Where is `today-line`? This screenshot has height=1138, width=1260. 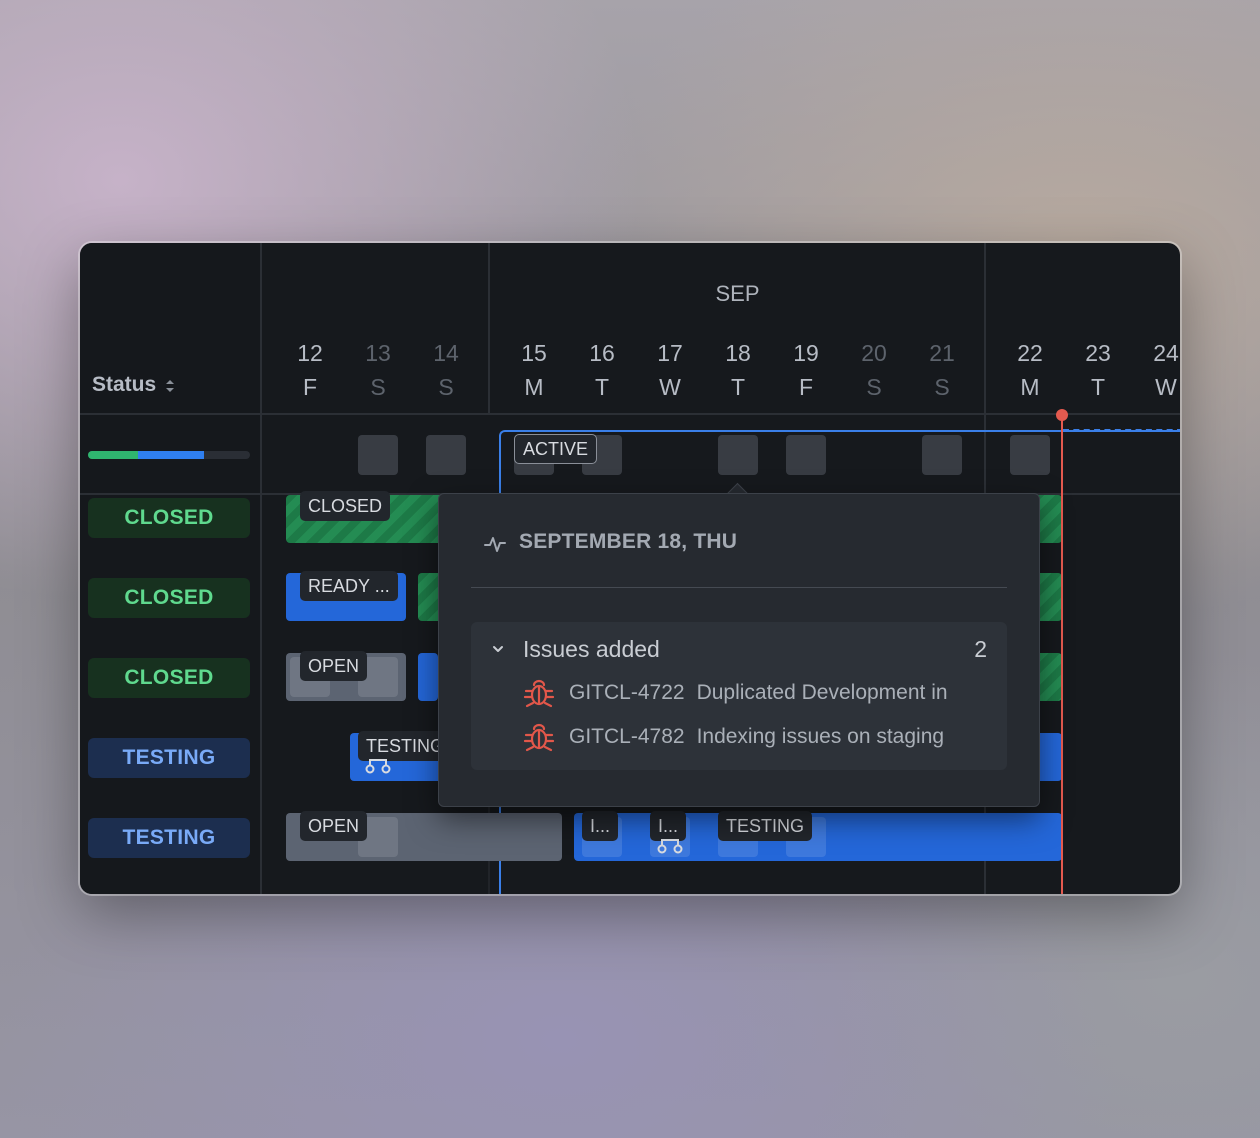 today-line is located at coordinates (1062, 653).